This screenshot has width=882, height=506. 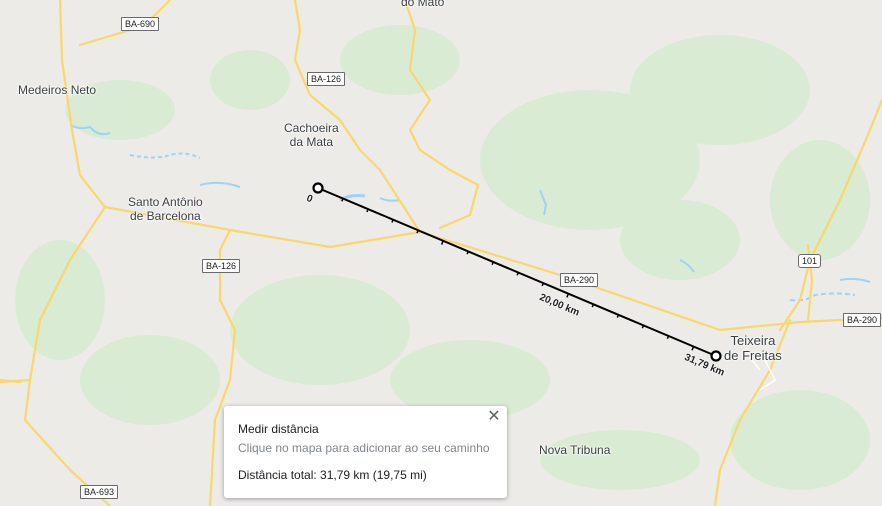 I want to click on place-label-teixeira-de-freitas: Teixeira de Freitas, so click(x=753, y=348).